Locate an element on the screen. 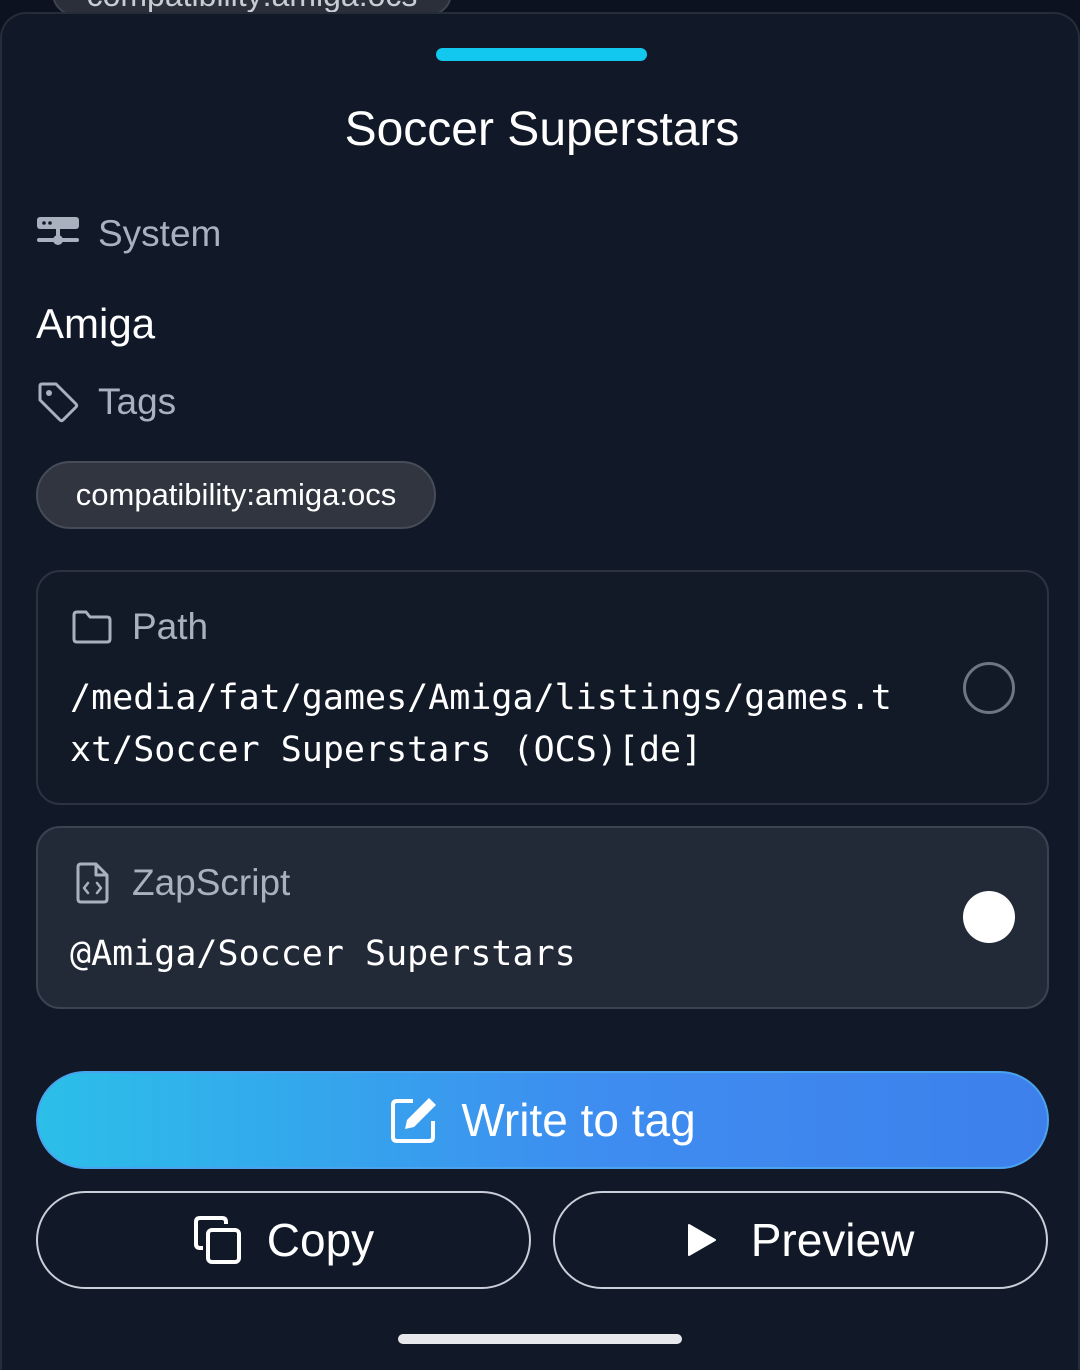  server-icon is located at coordinates (58, 234).